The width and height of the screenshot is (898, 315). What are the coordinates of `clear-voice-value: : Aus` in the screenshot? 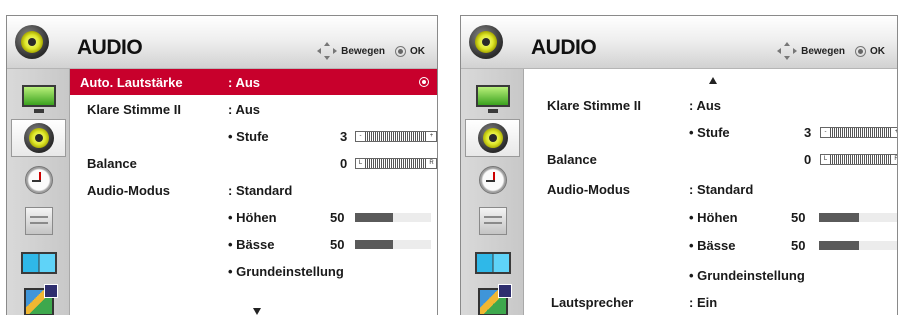 It's located at (705, 105).